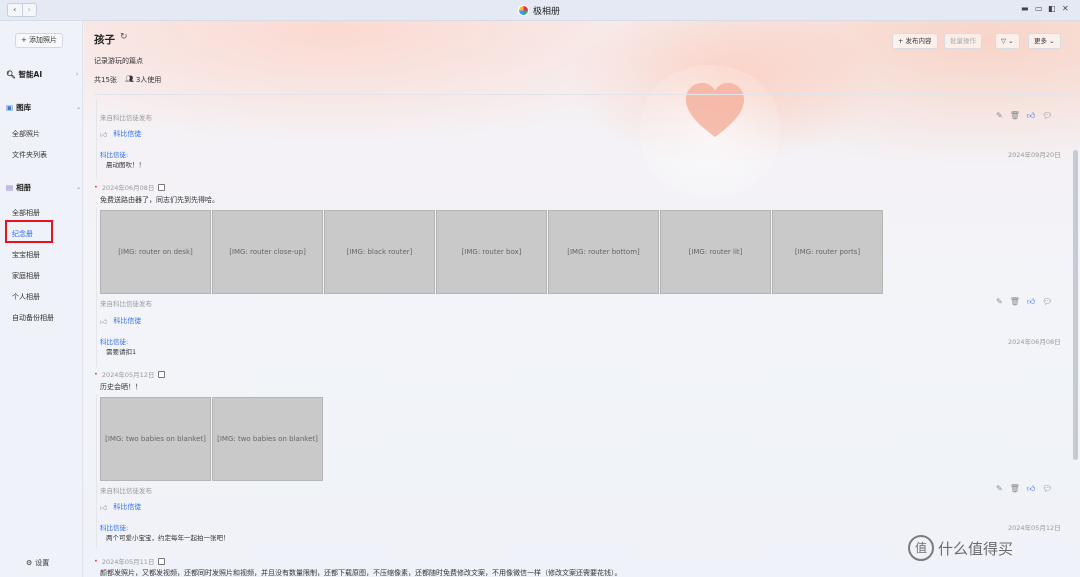 The image size is (1080, 577). Describe the element at coordinates (960, 548) in the screenshot. I see `watermark: 值 什么值得买` at that location.